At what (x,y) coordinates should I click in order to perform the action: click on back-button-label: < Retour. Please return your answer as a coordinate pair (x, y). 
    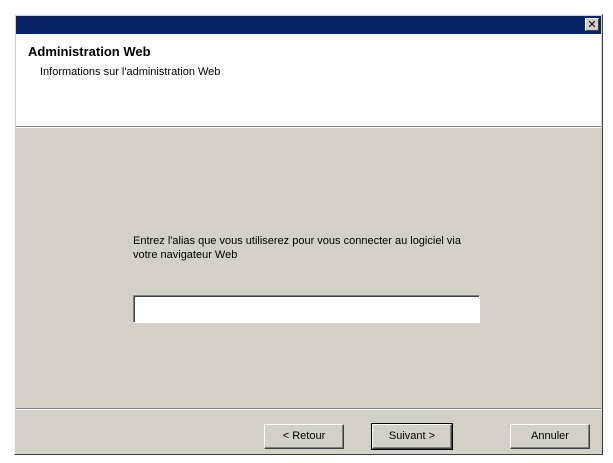
    Looking at the image, I should click on (304, 436).